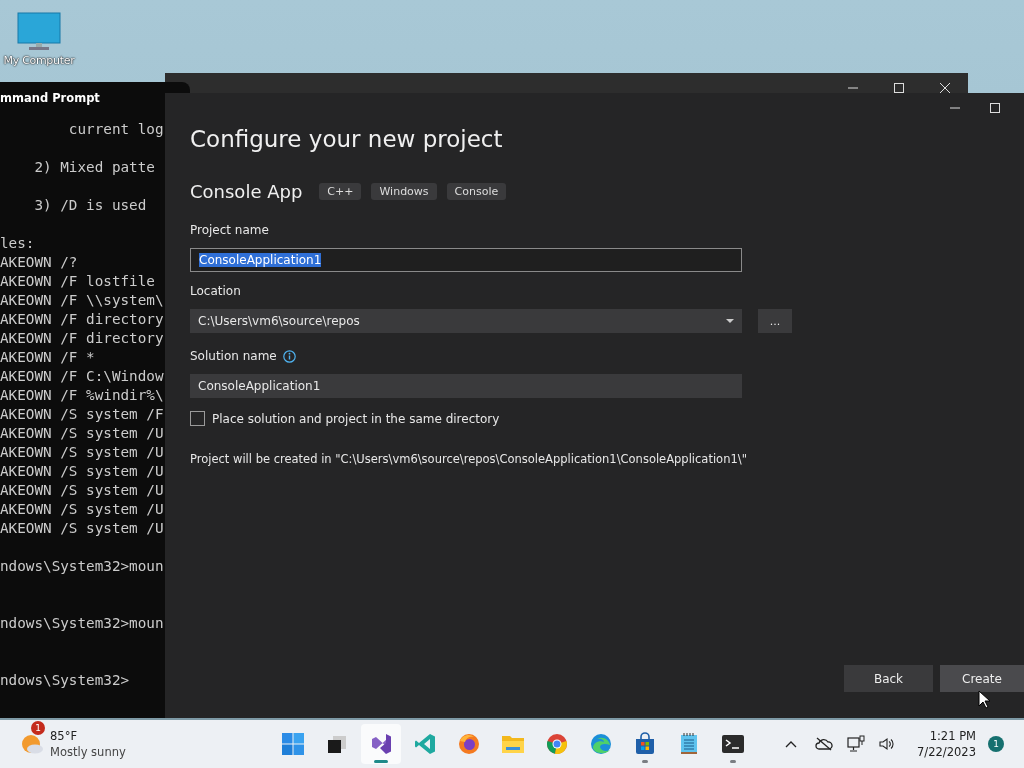  Describe the element at coordinates (340, 191) in the screenshot. I see `tag: C++` at that location.